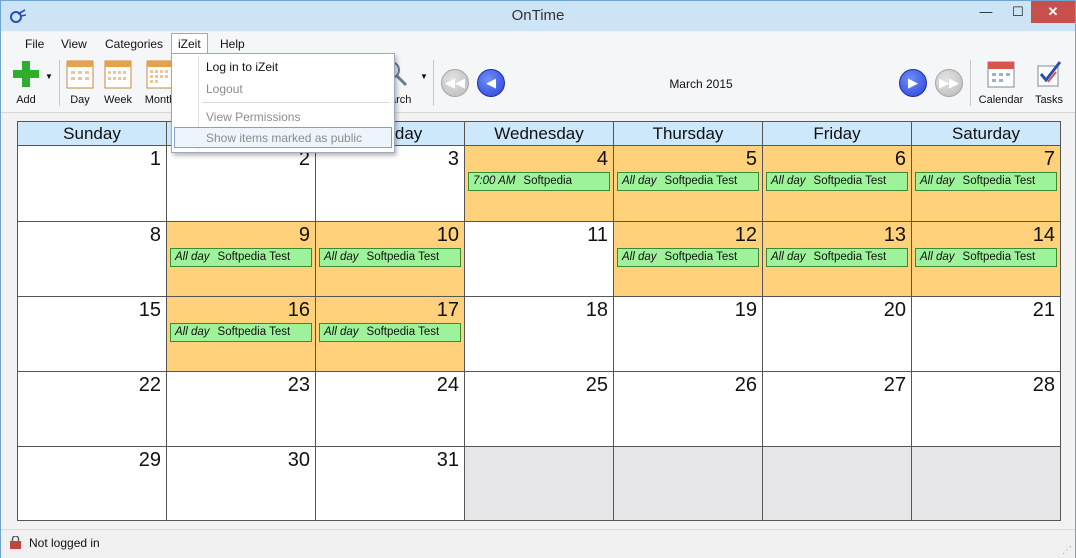  I want to click on logout-menu-item: Logout, so click(224, 89).